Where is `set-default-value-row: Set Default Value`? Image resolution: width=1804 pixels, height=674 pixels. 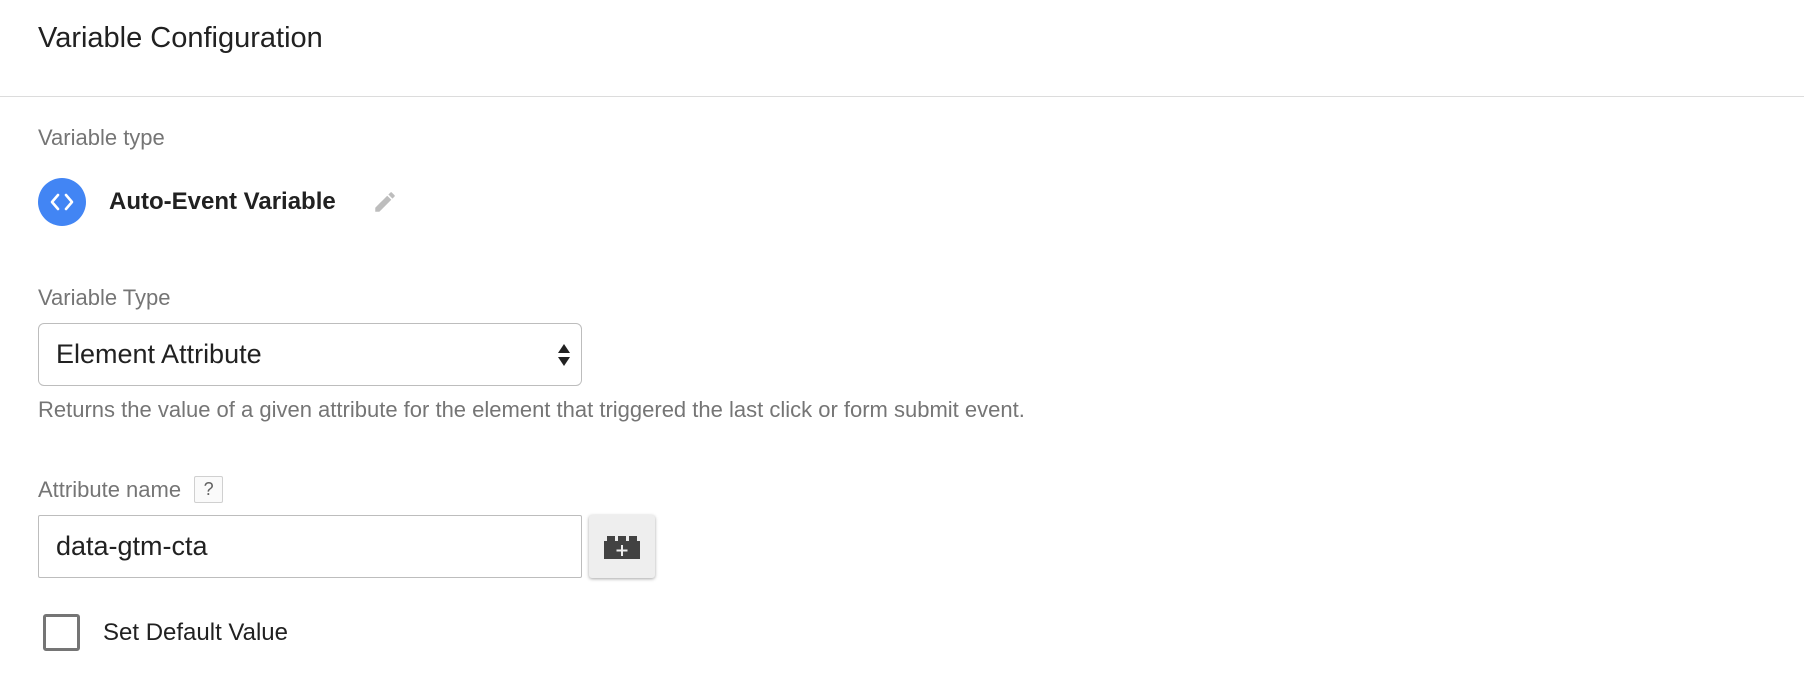 set-default-value-row: Set Default Value is located at coordinates (165, 632).